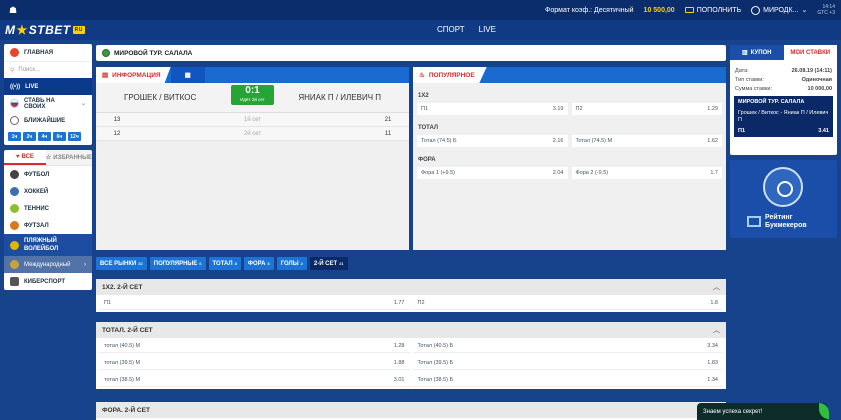 The width and height of the screenshot is (841, 420). I want to click on sidebar-item-home: ГЛАВНАЯ, so click(48, 52).